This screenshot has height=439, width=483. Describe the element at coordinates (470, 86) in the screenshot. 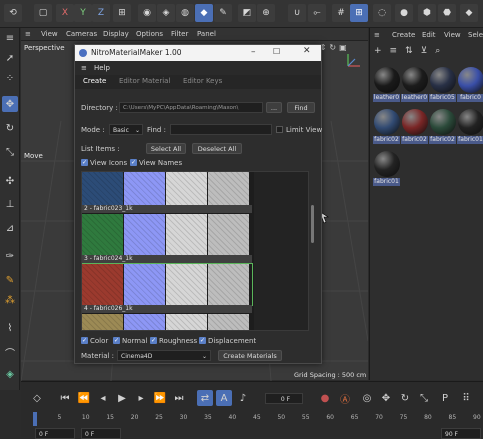

I see `material-swatch: fabric0` at that location.